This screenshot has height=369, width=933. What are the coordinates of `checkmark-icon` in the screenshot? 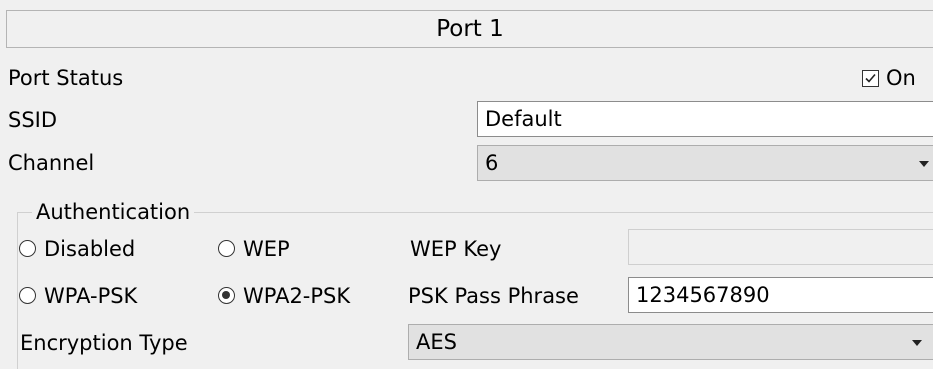 It's located at (870, 78).